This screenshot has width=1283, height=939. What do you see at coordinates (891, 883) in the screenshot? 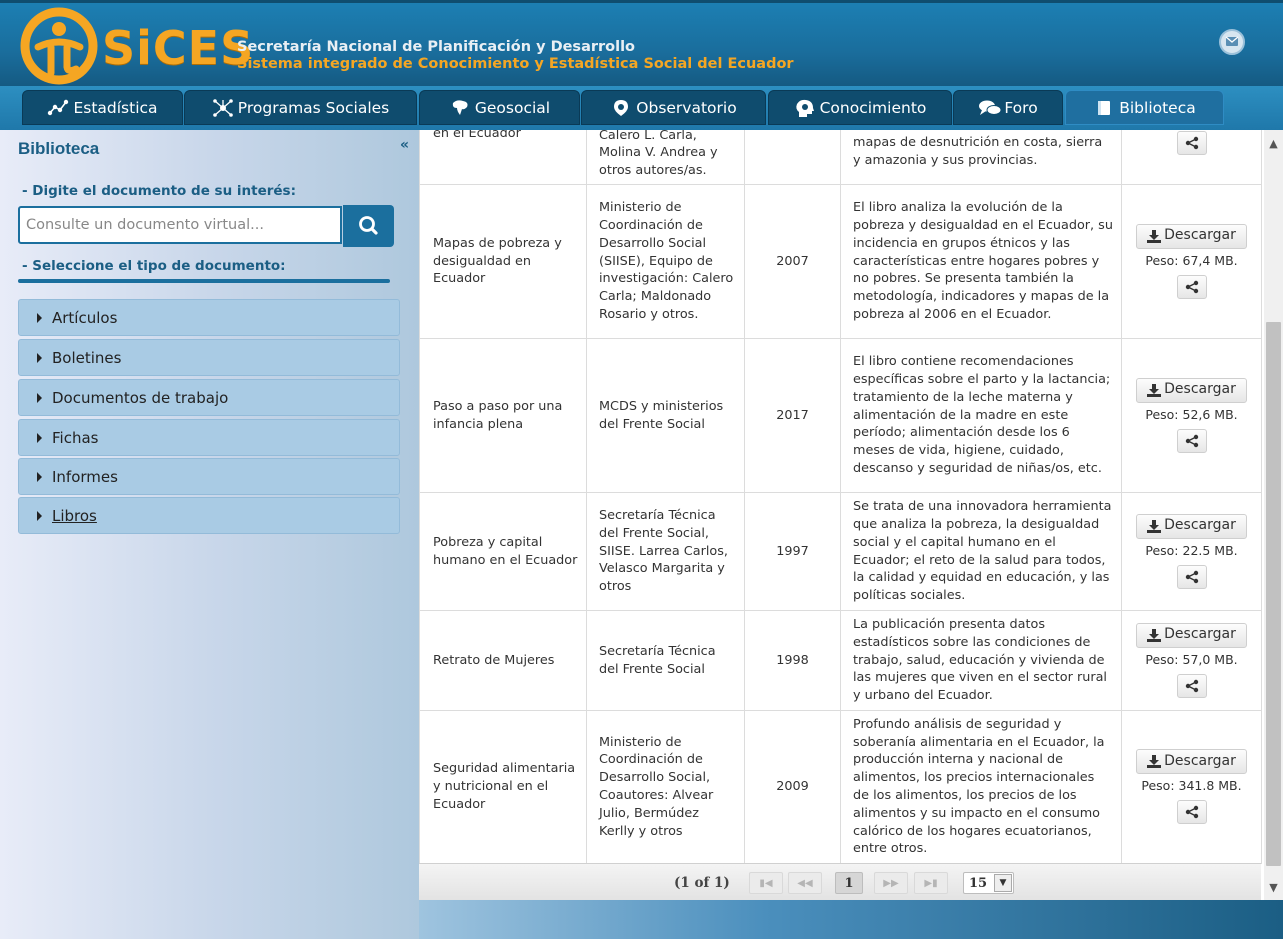
I see `next-page-button: ▶▶` at bounding box center [891, 883].